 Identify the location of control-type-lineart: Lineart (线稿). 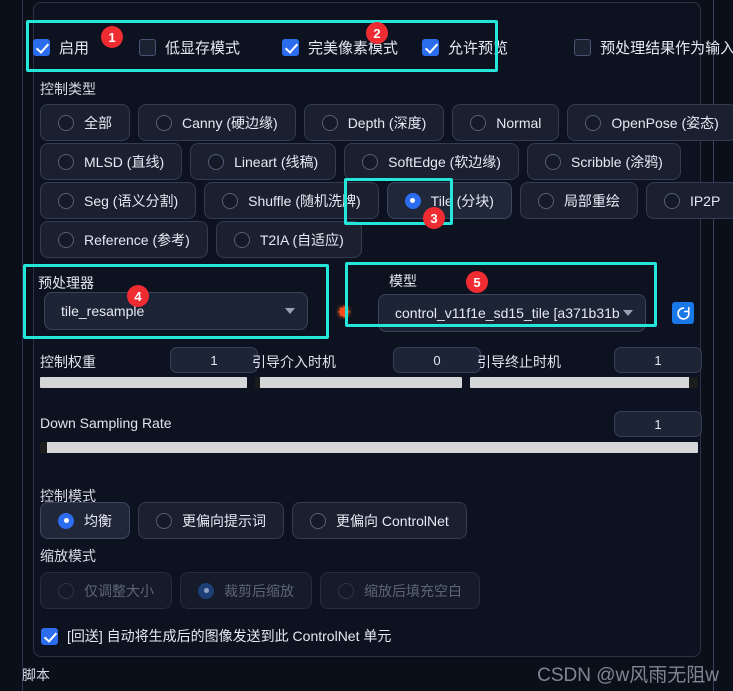
(263, 161).